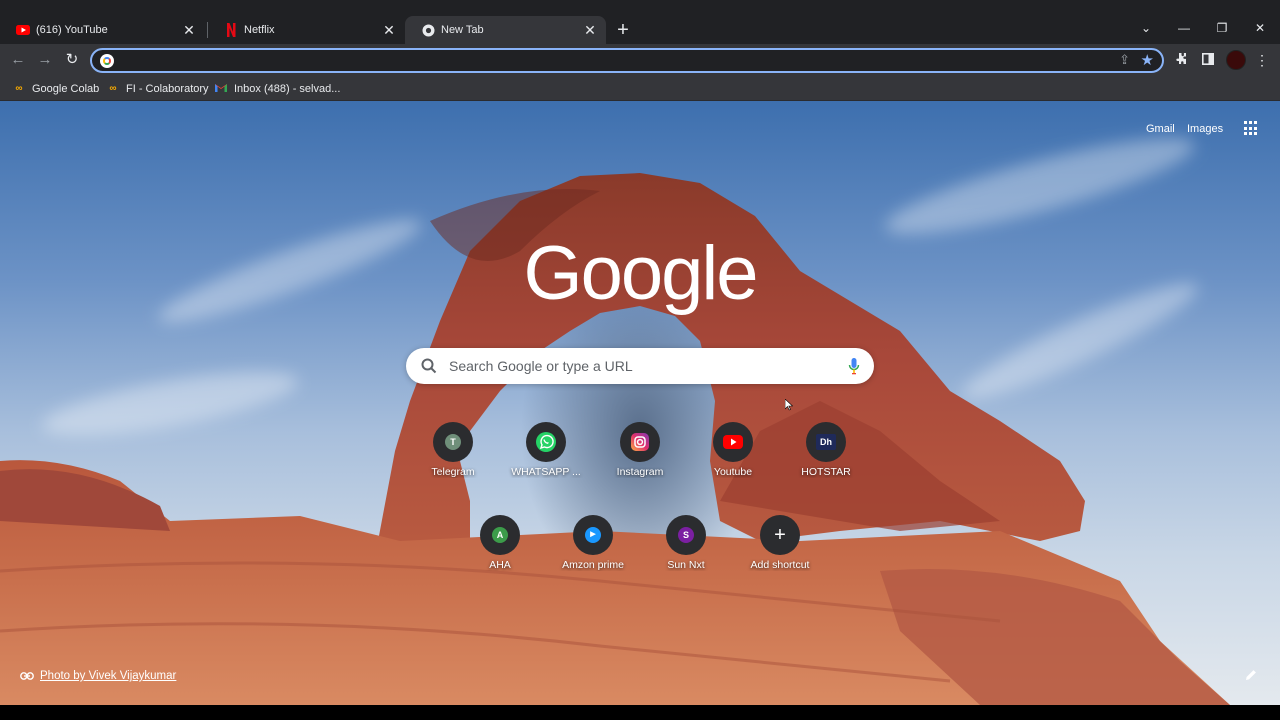 The width and height of the screenshot is (1280, 720). What do you see at coordinates (1236, 60) in the screenshot?
I see `avatar` at bounding box center [1236, 60].